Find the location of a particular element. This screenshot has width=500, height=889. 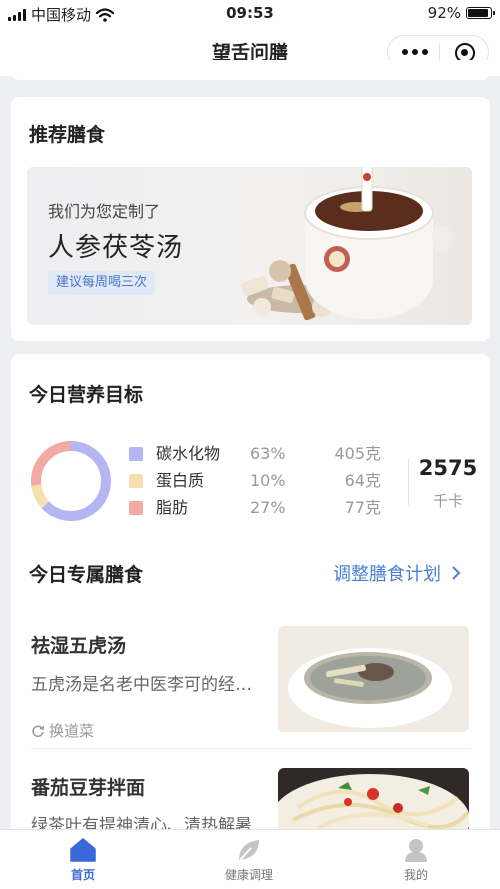

meals-heading: 今日专属膳食 is located at coordinates (86, 575).